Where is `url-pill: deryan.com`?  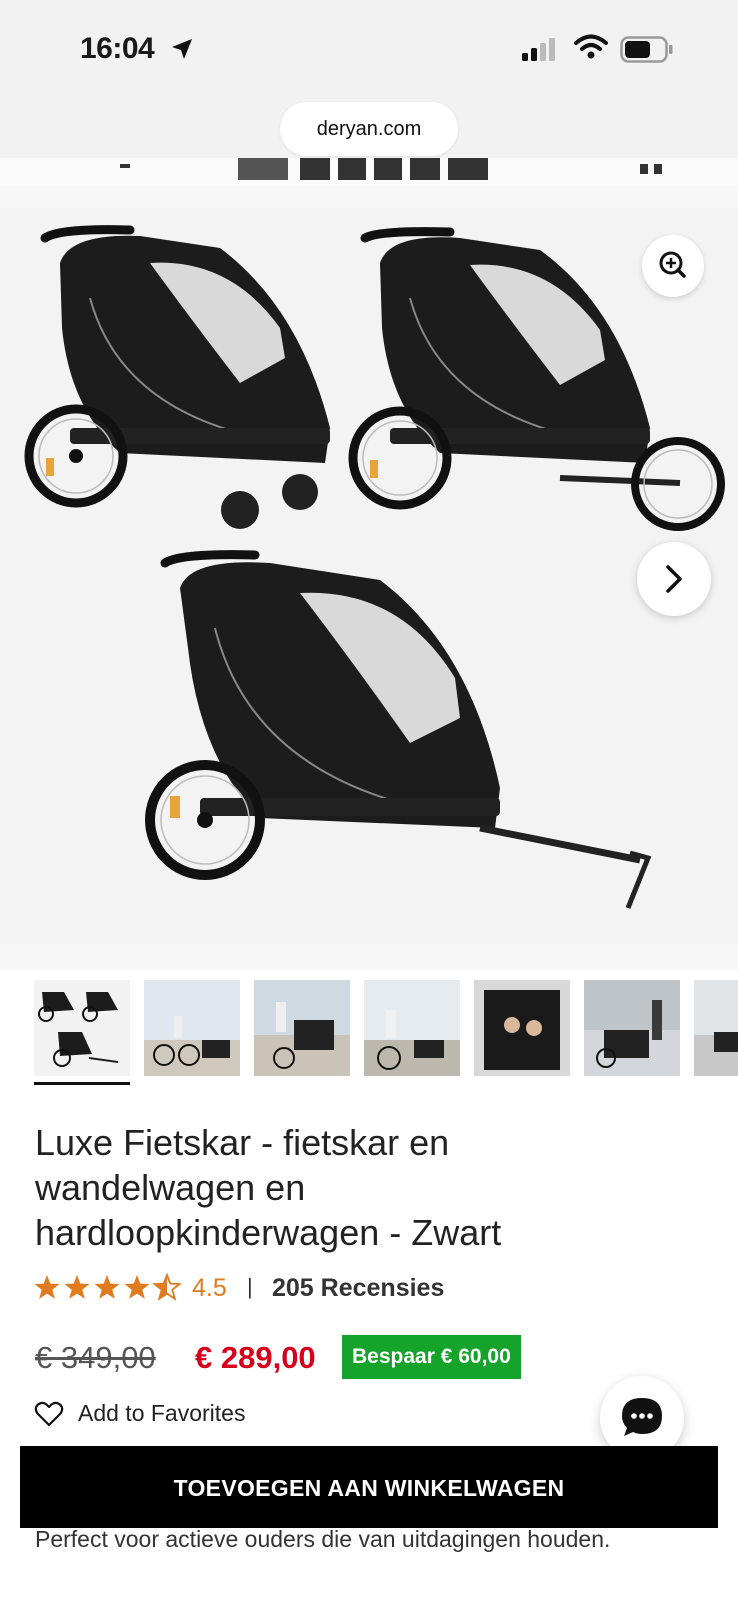 url-pill: deryan.com is located at coordinates (369, 129).